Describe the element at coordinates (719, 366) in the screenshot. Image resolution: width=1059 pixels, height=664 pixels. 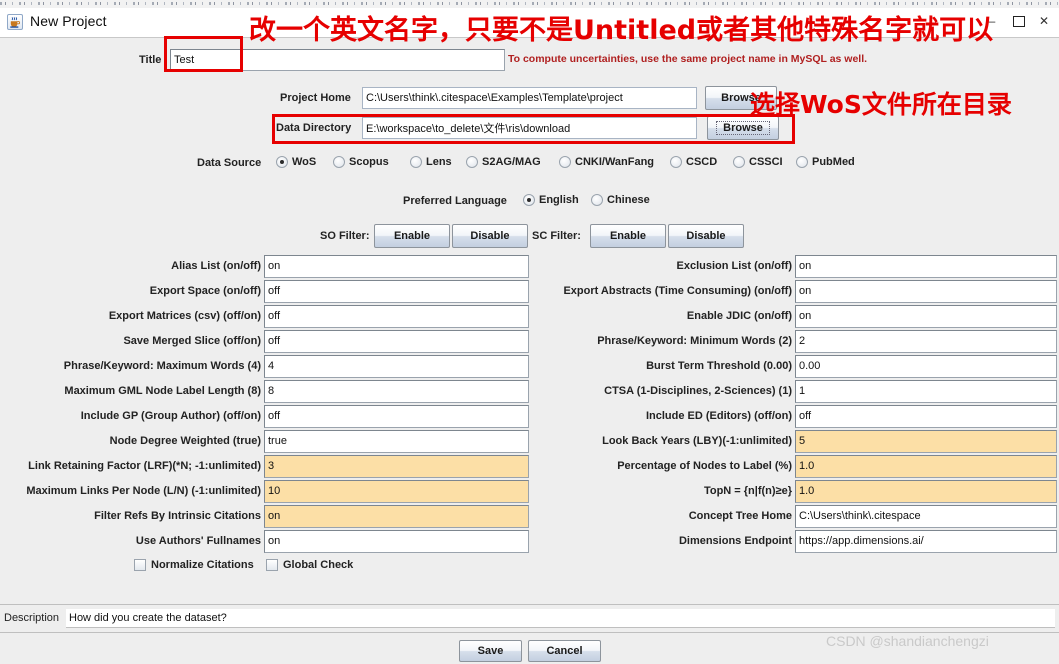
I see `settings-row-label: Burst Term Threshold (0.00)` at that location.